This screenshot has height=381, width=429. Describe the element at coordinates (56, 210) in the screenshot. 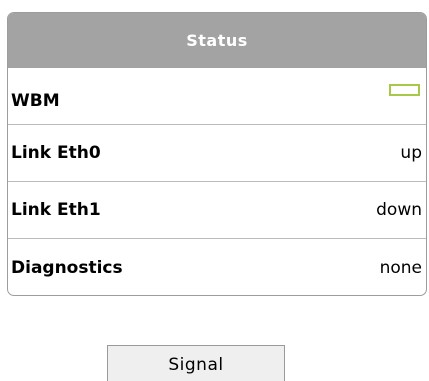

I see `status-row-label: Link Eth1` at that location.